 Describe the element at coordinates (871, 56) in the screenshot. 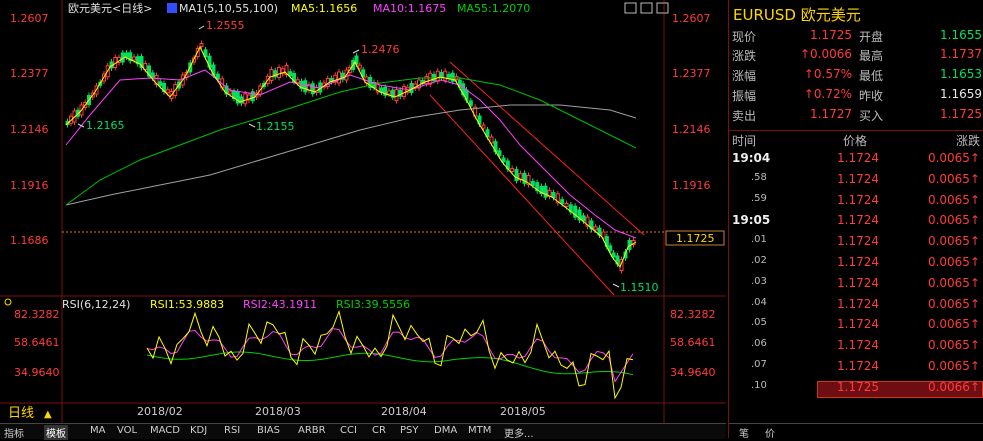

I see `quote-label: 最高` at that location.